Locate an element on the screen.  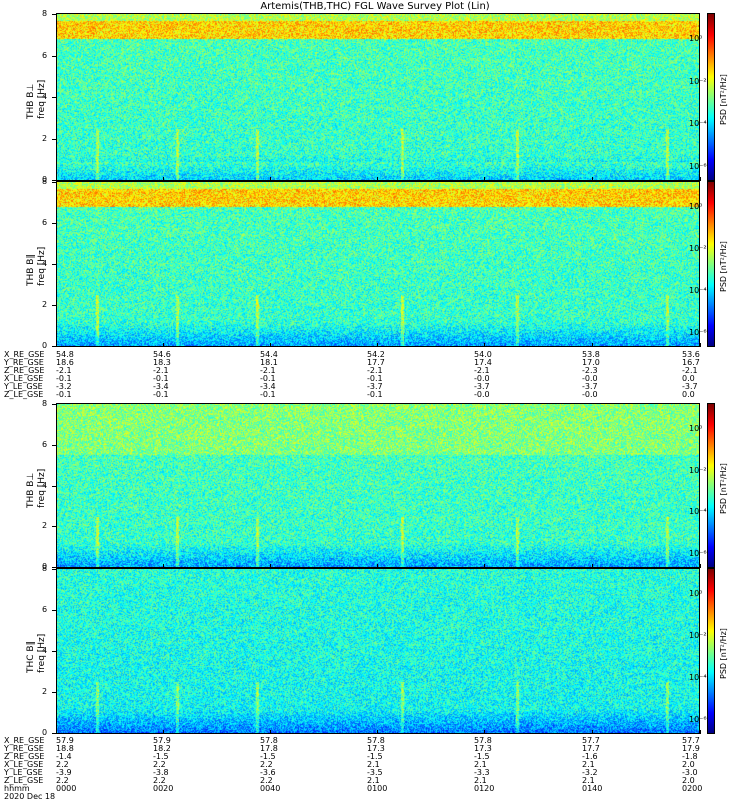
ephemeris-value: 0140 is located at coordinates (592, 788).